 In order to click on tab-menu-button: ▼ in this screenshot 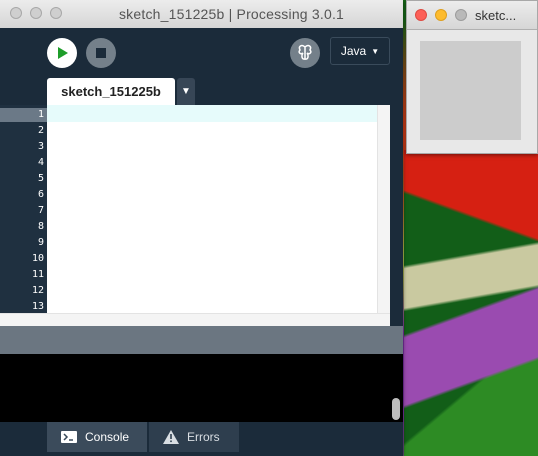, I will do `click(186, 91)`.